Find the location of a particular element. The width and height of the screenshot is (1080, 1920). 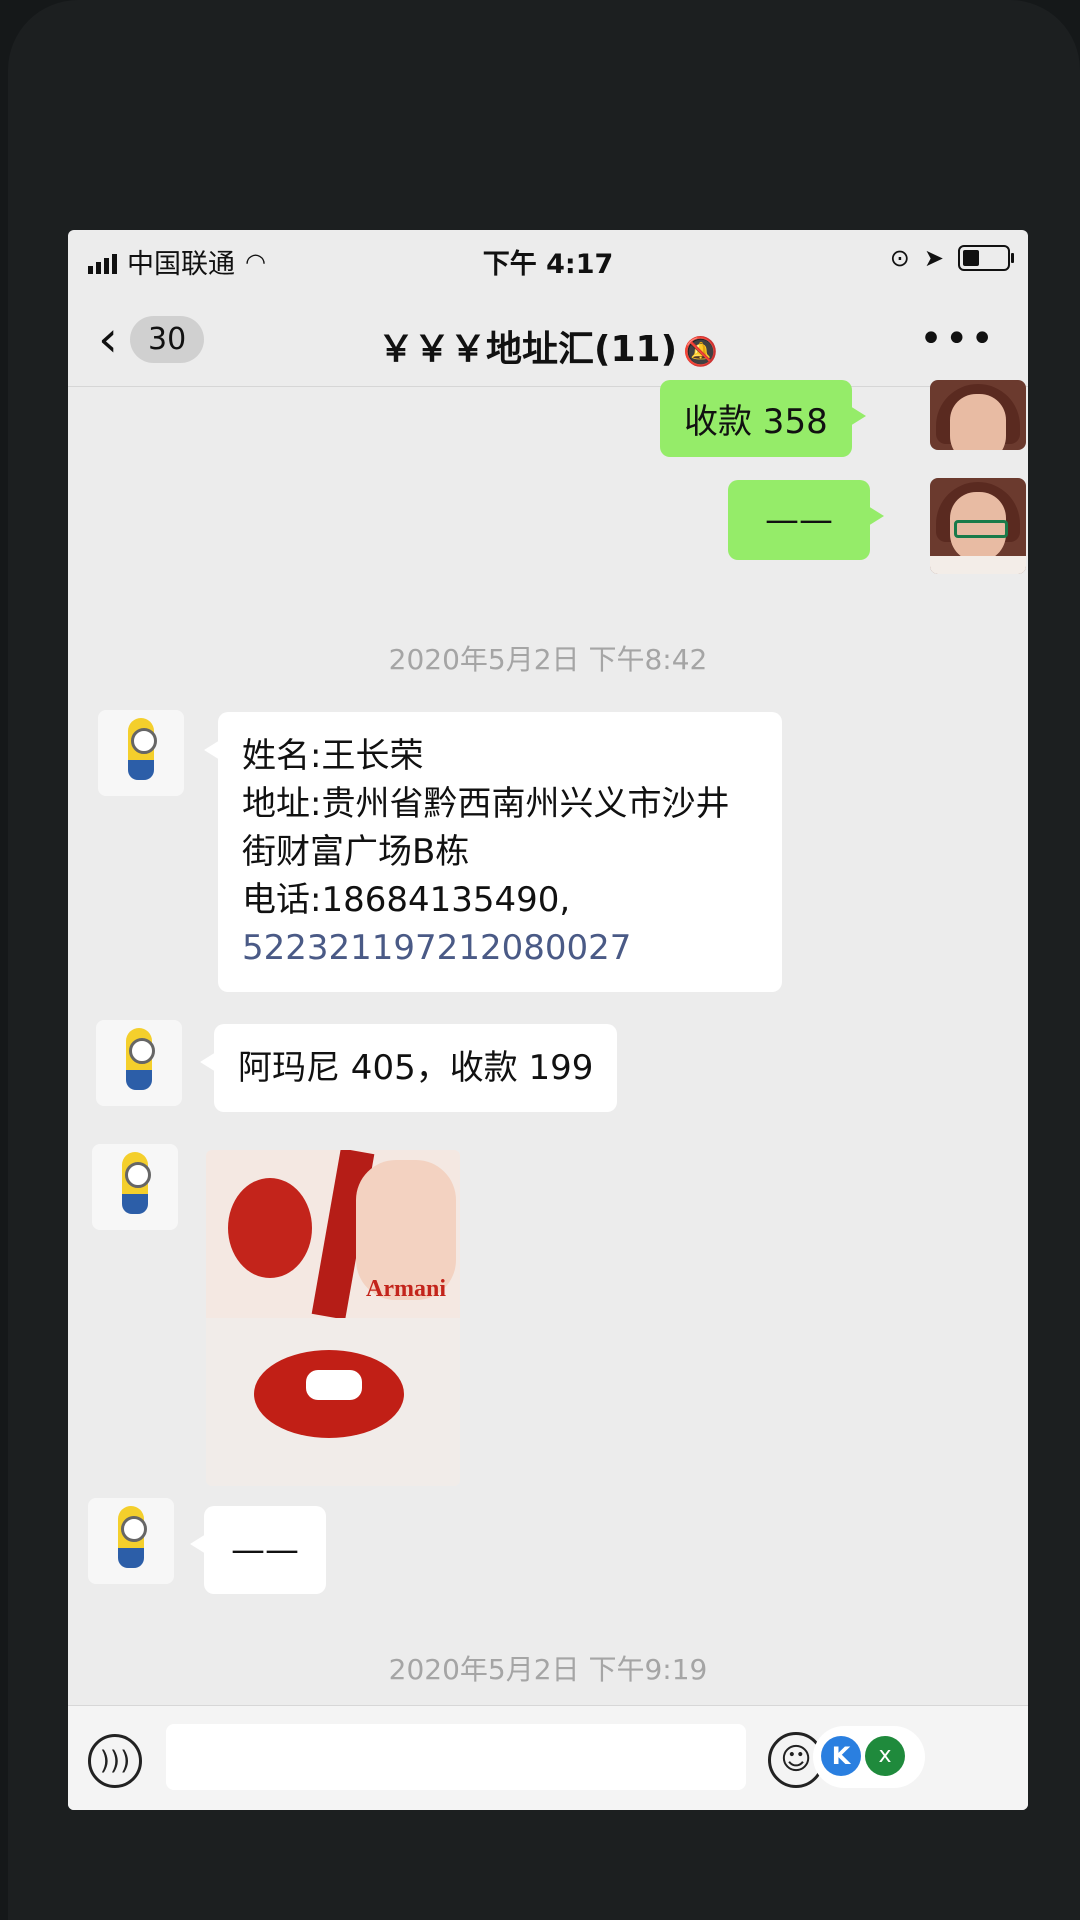

chat-header: ‹ 30 ￥￥￥地址汇(11) 🔕 ••• is located at coordinates (548, 343).